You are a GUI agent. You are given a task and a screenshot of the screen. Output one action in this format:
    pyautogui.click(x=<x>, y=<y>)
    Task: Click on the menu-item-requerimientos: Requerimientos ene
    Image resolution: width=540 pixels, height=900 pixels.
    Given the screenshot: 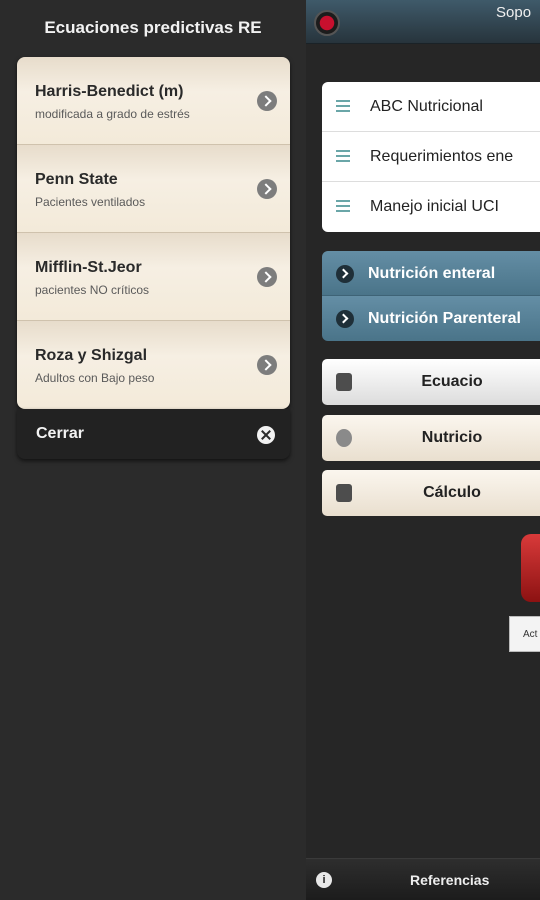 What is the action you would take?
    pyautogui.click(x=431, y=157)
    